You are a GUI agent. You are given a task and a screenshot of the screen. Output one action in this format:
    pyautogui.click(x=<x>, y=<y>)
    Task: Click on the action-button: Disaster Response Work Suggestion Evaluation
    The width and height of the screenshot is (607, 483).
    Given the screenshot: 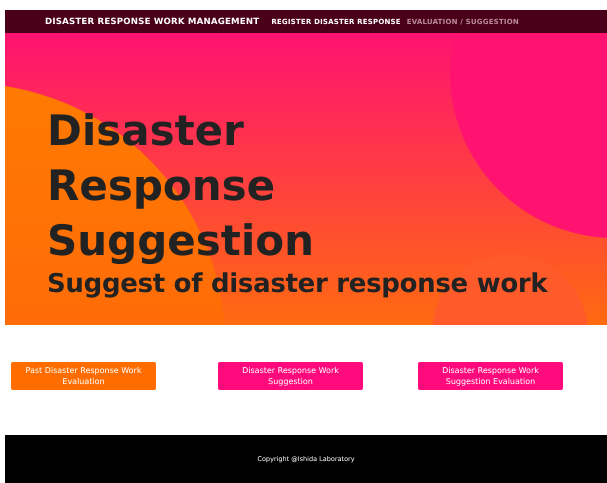 What is the action you would take?
    pyautogui.click(x=490, y=376)
    